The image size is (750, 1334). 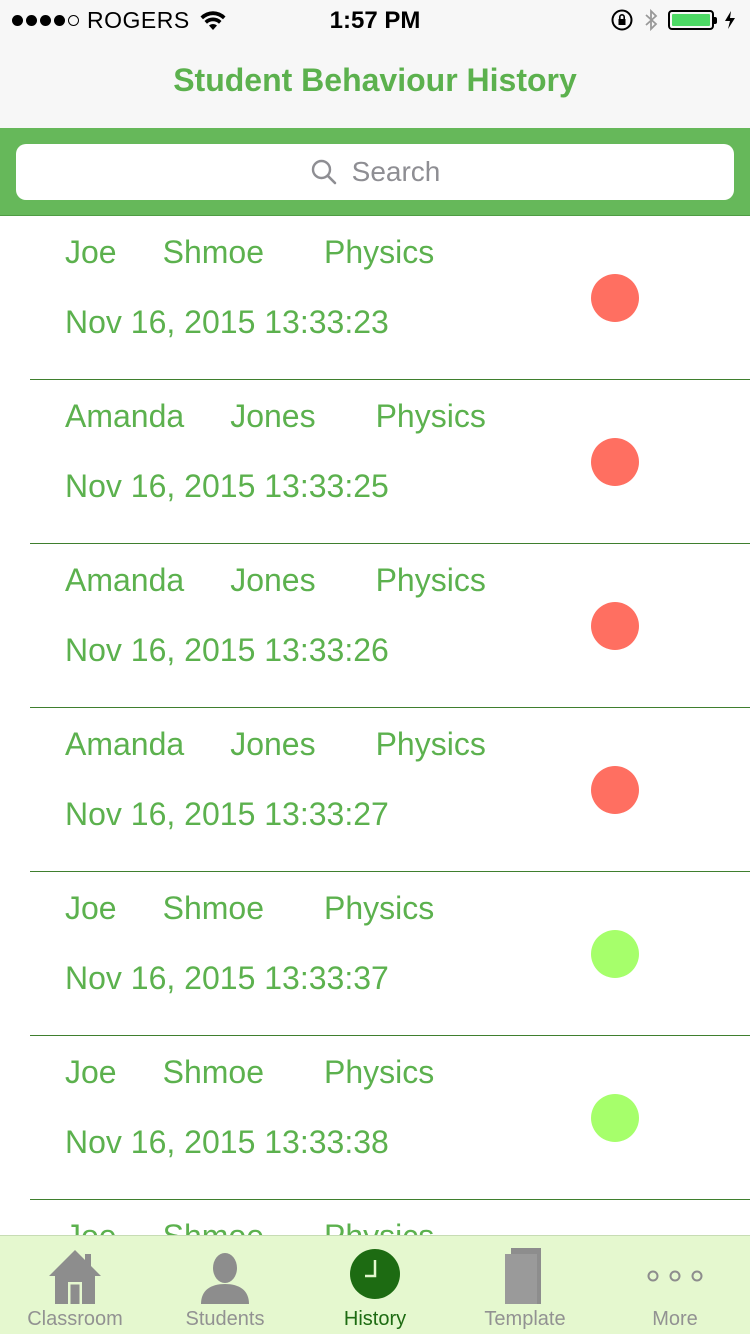 I want to click on person-icon, so click(x=225, y=1278).